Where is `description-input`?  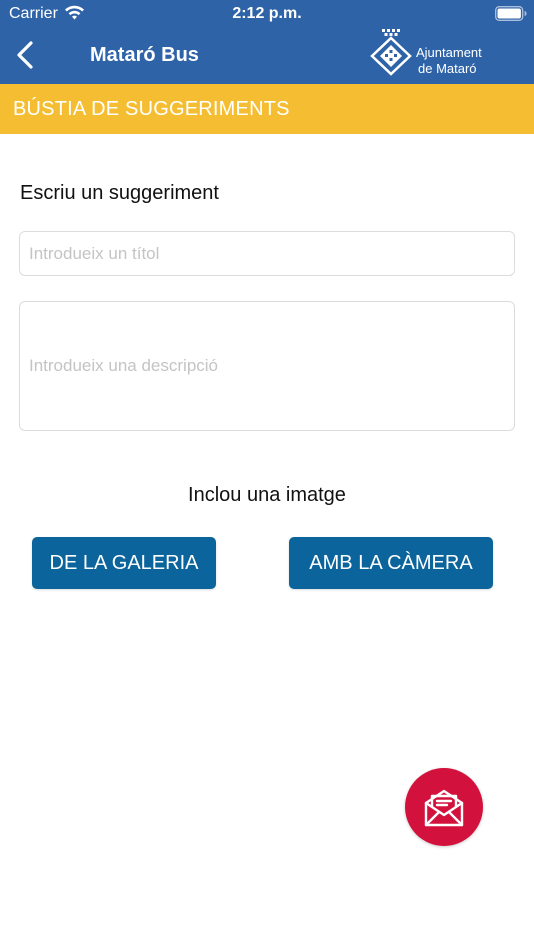
description-input is located at coordinates (267, 366).